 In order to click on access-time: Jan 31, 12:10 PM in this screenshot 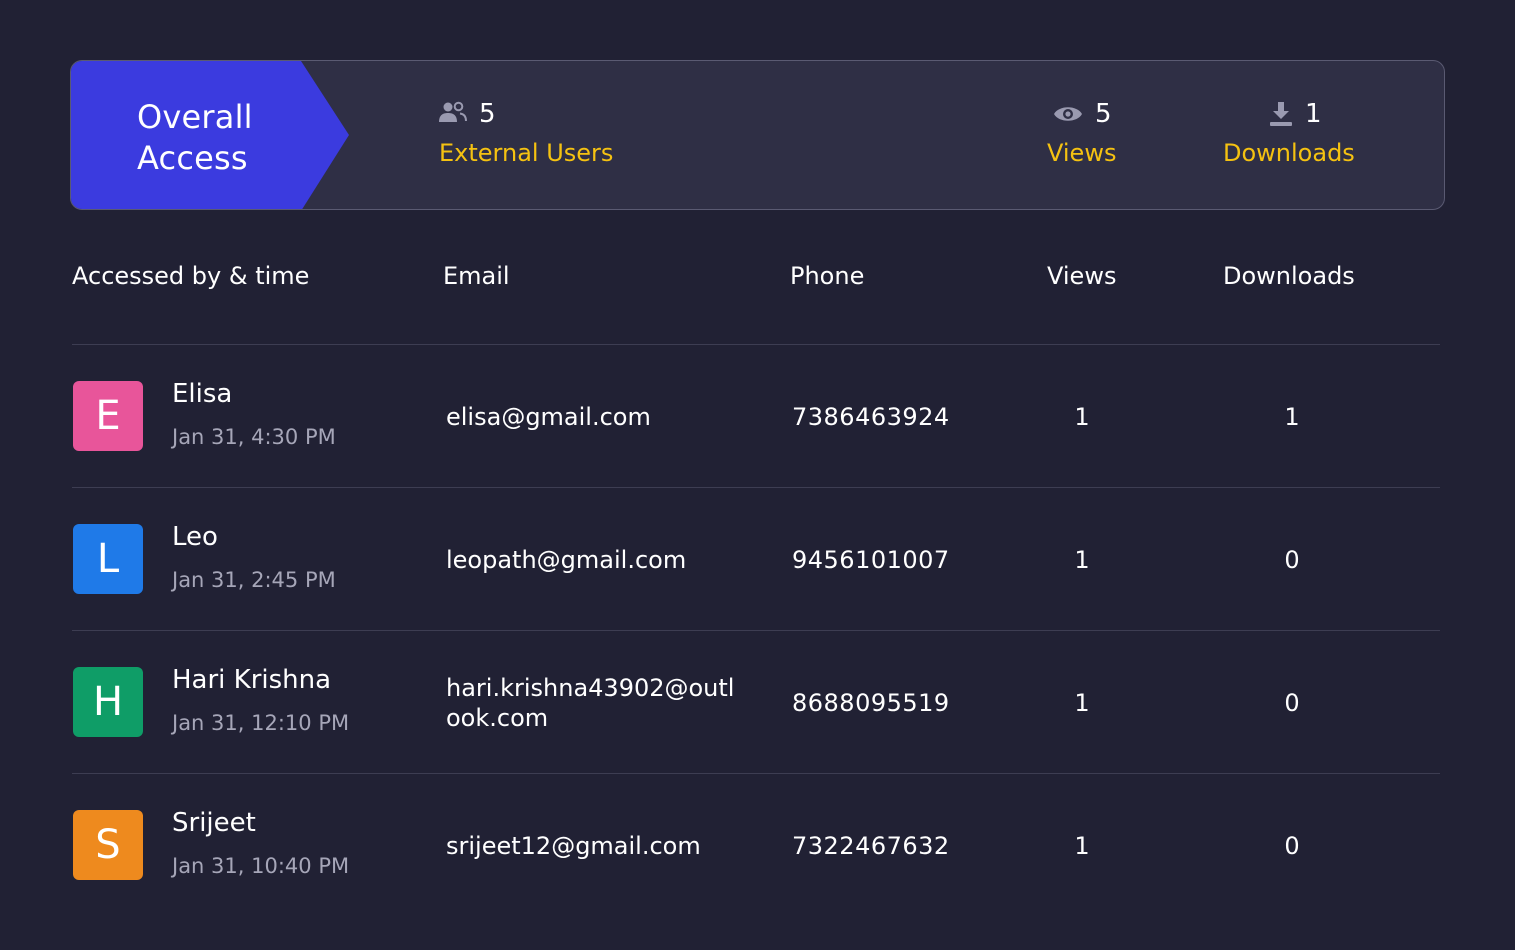, I will do `click(261, 723)`.